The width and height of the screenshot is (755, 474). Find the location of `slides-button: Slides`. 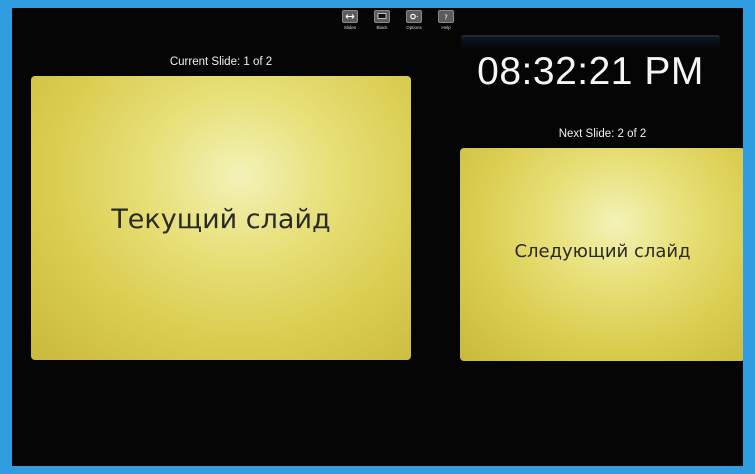

slides-button: Slides is located at coordinates (350, 20).